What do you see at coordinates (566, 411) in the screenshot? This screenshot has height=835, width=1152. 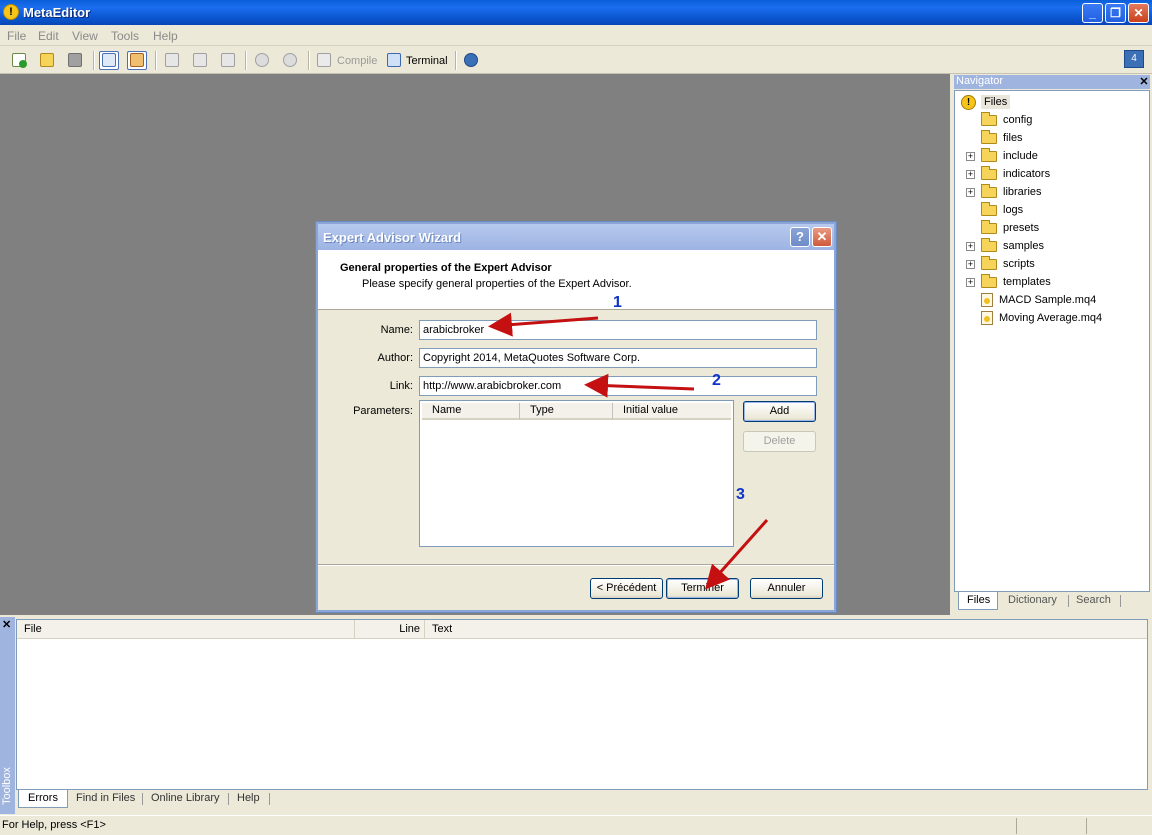 I see `column-type: Type` at bounding box center [566, 411].